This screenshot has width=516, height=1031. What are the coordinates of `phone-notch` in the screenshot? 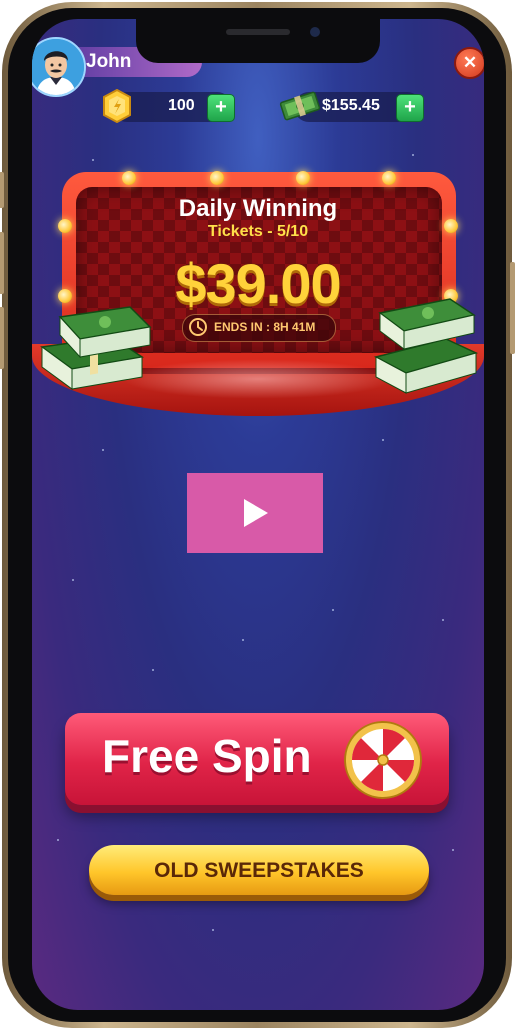 It's located at (258, 41).